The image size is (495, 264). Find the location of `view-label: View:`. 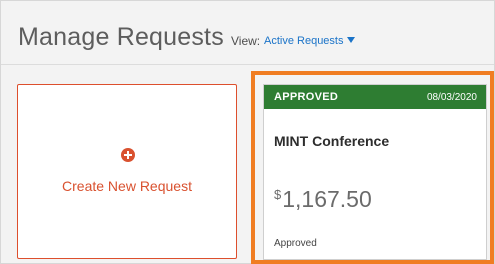

view-label: View: is located at coordinates (246, 41).